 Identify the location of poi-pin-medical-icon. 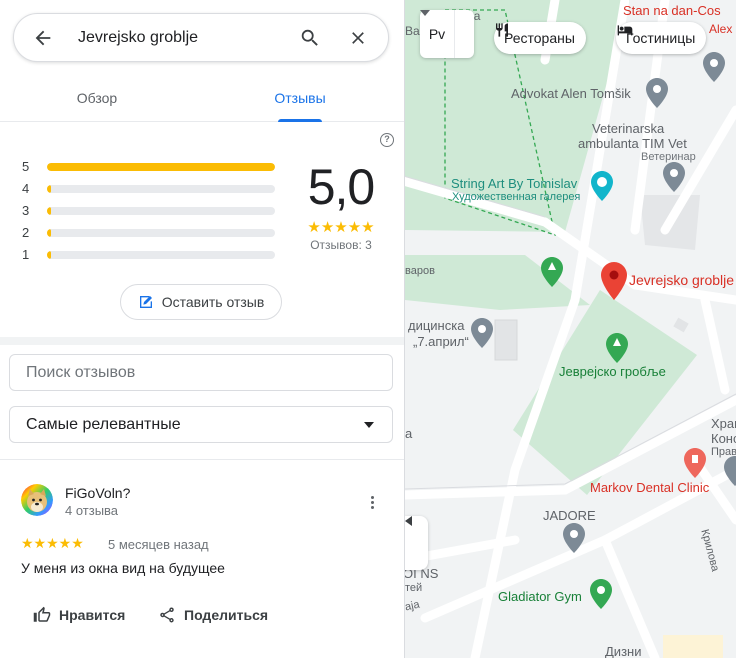
(482, 333).